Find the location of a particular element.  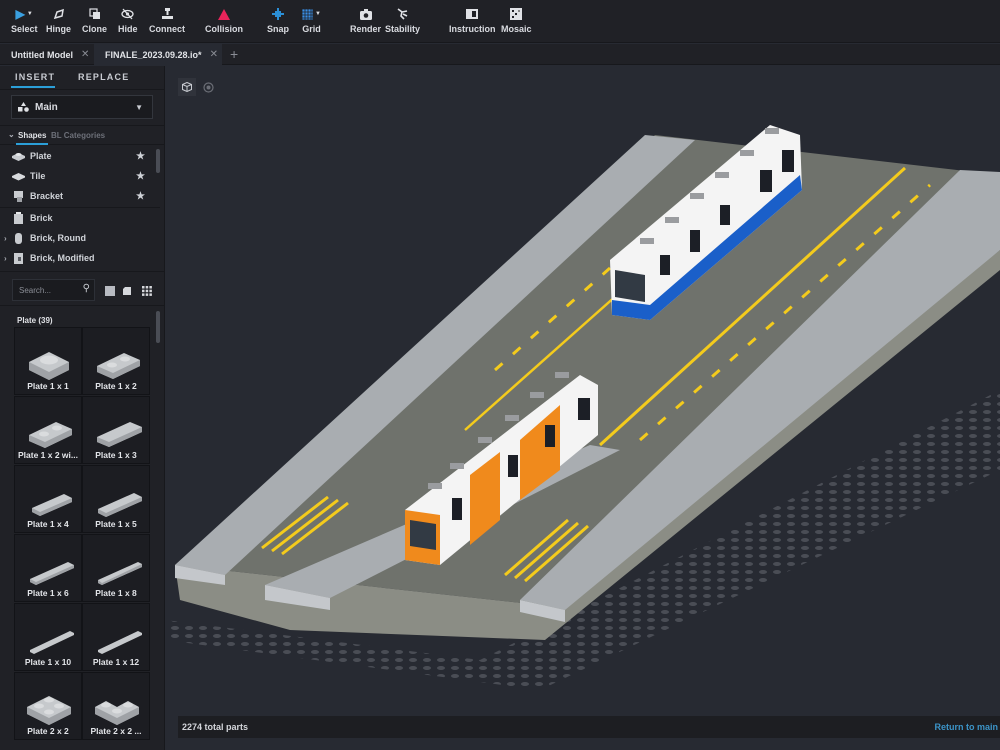

active-tab-indicator is located at coordinates (33, 87).